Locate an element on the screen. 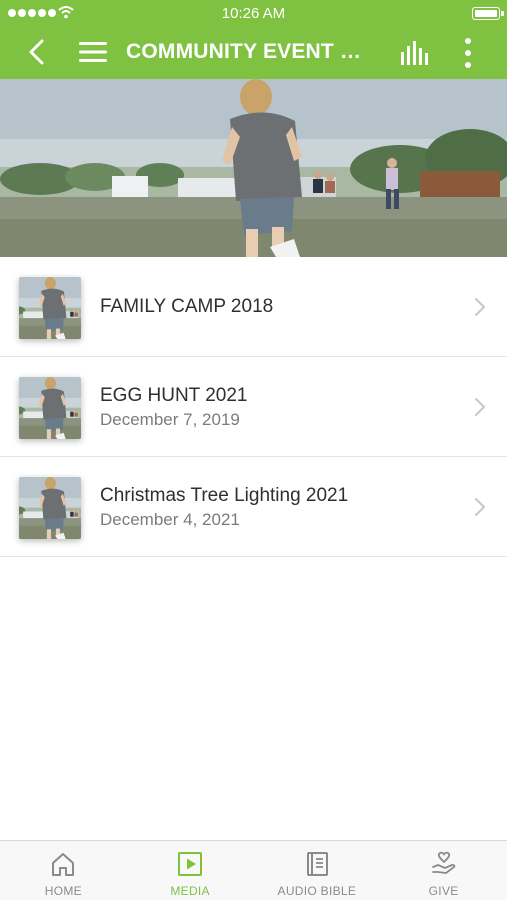 This screenshot has width=507, height=900. list-item: EGG HUNT 2021 December 7, 2019 is located at coordinates (253, 407).